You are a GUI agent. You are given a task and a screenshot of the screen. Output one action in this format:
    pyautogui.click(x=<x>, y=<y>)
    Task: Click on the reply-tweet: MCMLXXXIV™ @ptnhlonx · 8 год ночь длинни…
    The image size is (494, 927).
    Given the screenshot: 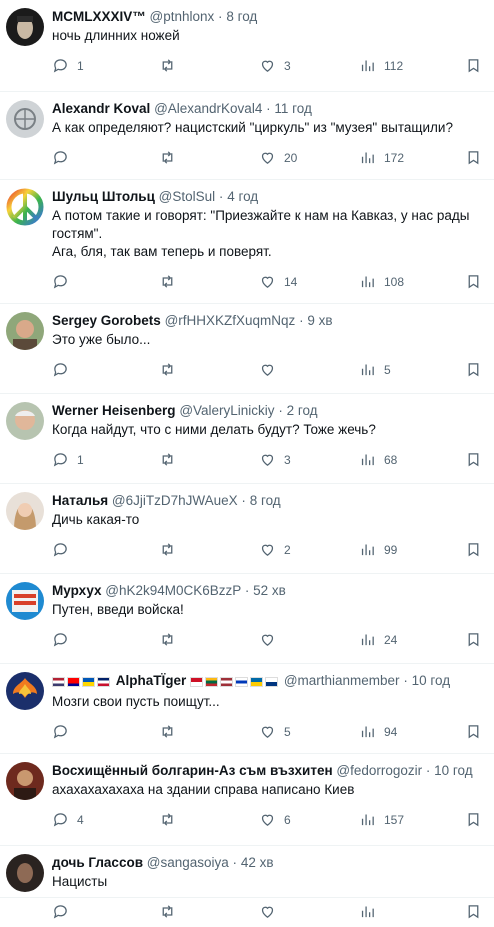 What is the action you would take?
    pyautogui.click(x=247, y=46)
    